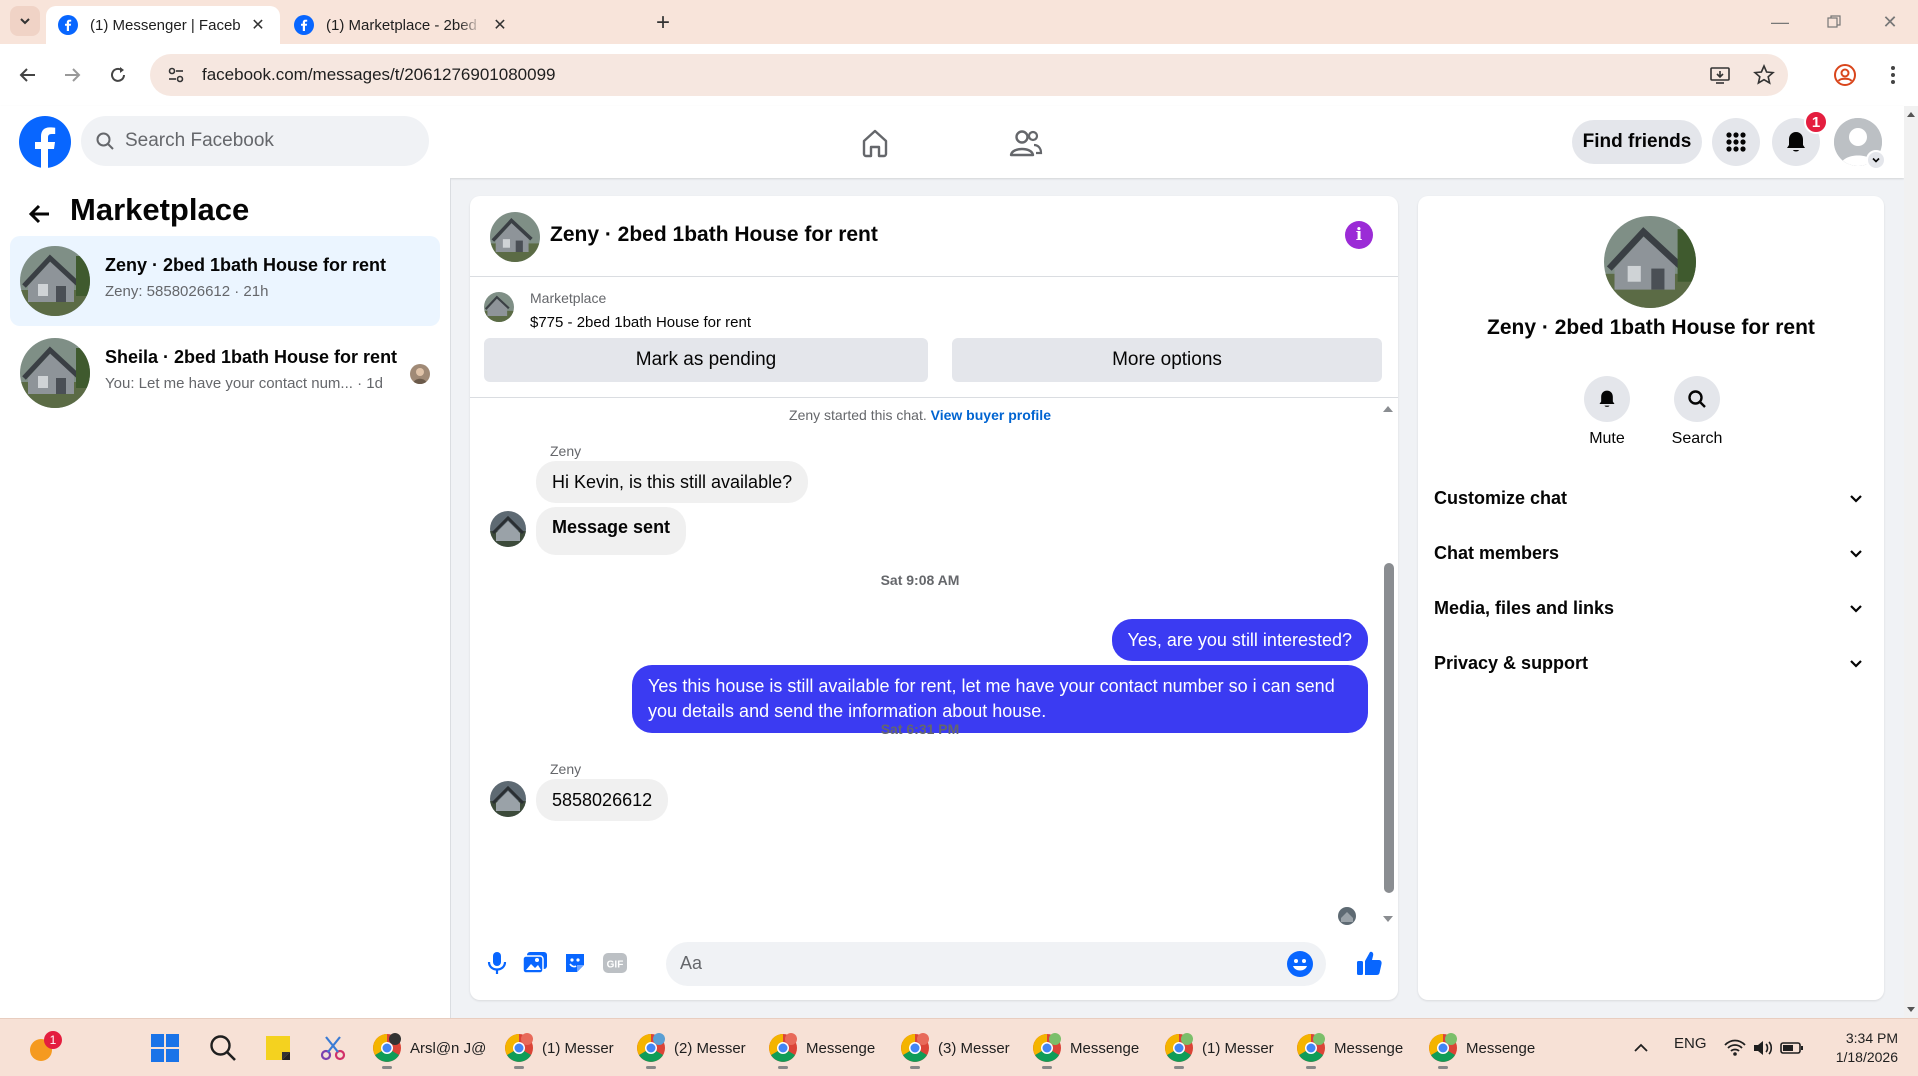 This screenshot has width=1918, height=1076. What do you see at coordinates (25, 21) in the screenshot?
I see `tab-search-button` at bounding box center [25, 21].